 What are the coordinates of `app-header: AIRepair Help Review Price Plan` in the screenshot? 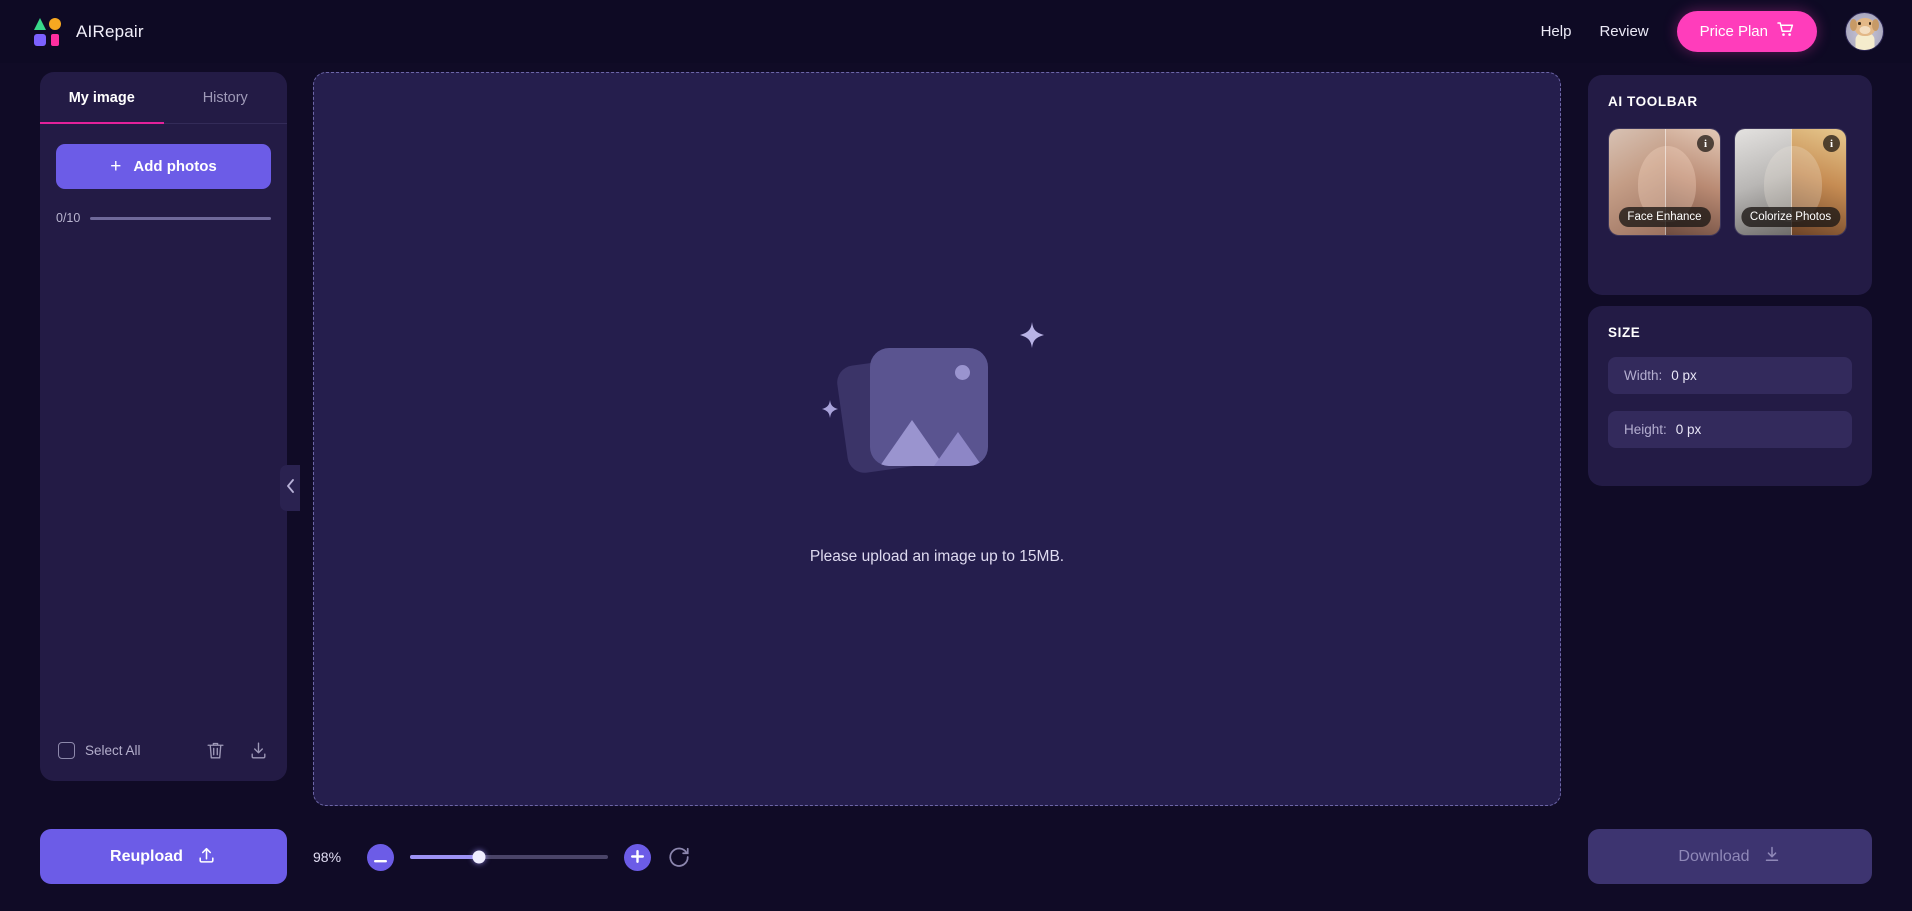 It's located at (956, 31).